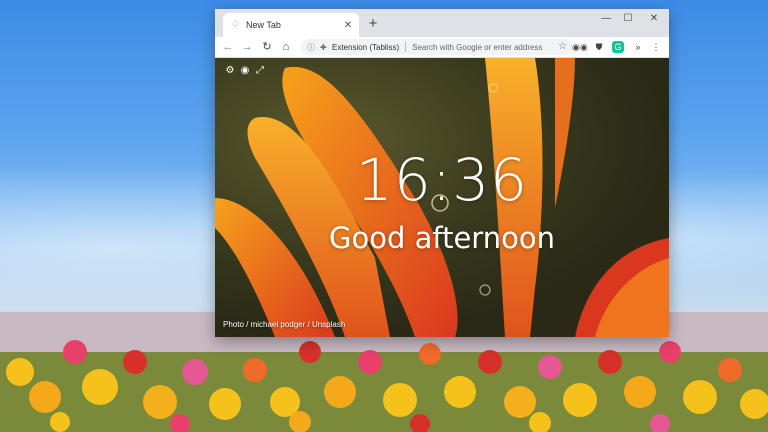 This screenshot has height=432, width=768. Describe the element at coordinates (656, 47) in the screenshot. I see `browser-menu-button: ⋮` at that location.